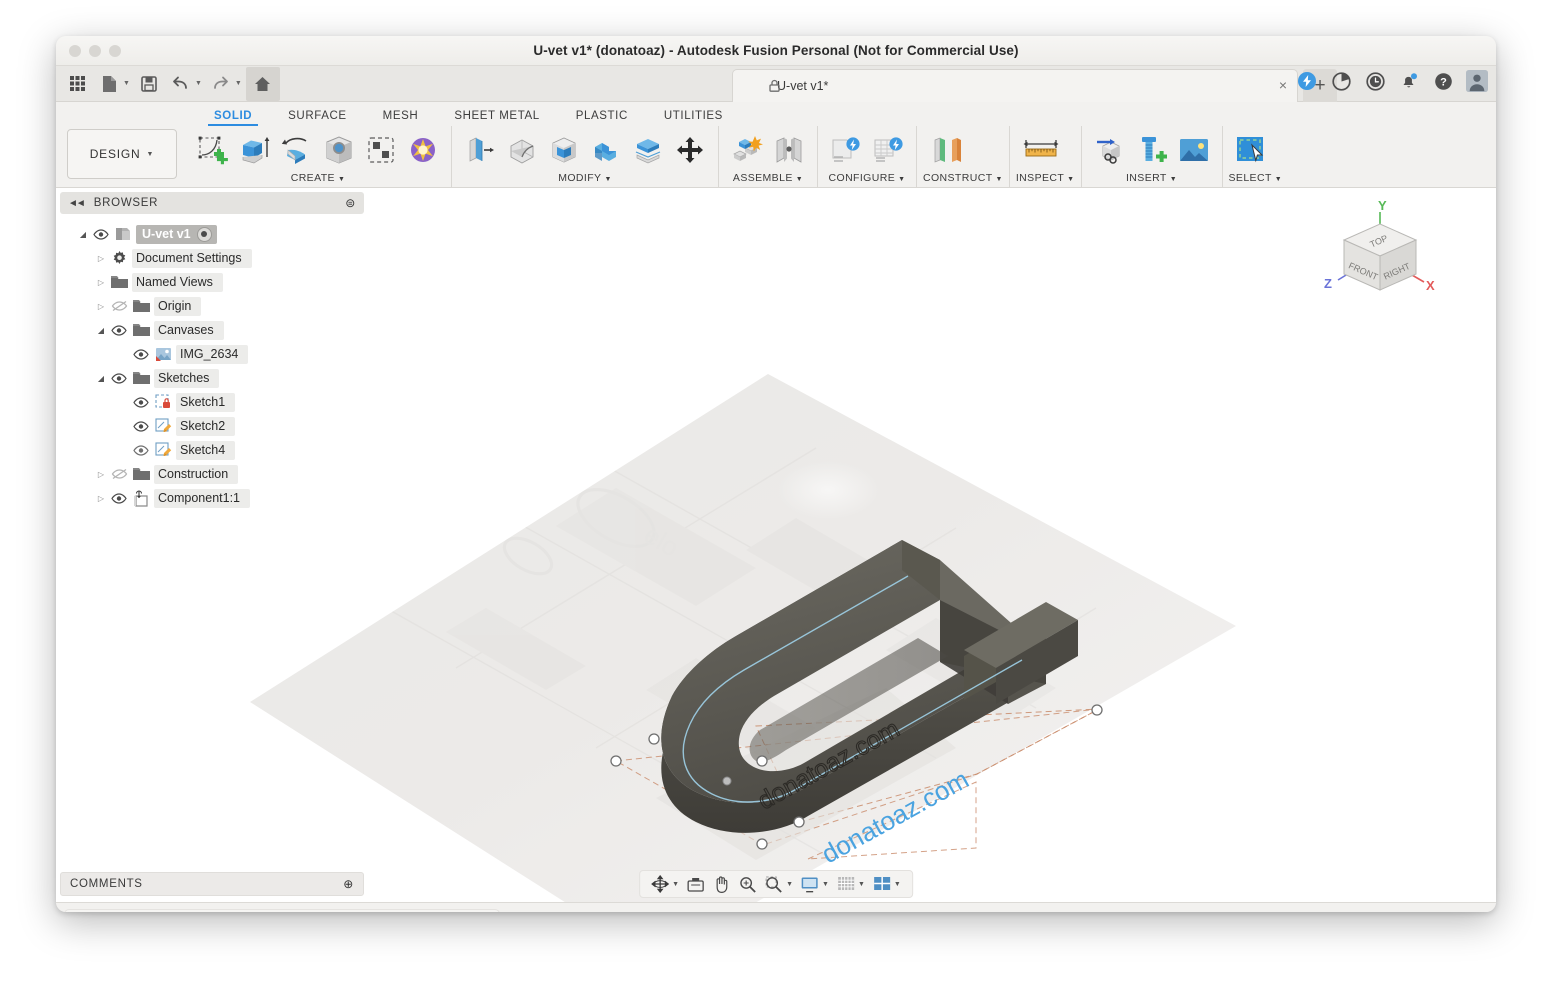 Image resolution: width=1552 pixels, height=987 pixels. I want to click on move-copy-icon, so click(690, 150).